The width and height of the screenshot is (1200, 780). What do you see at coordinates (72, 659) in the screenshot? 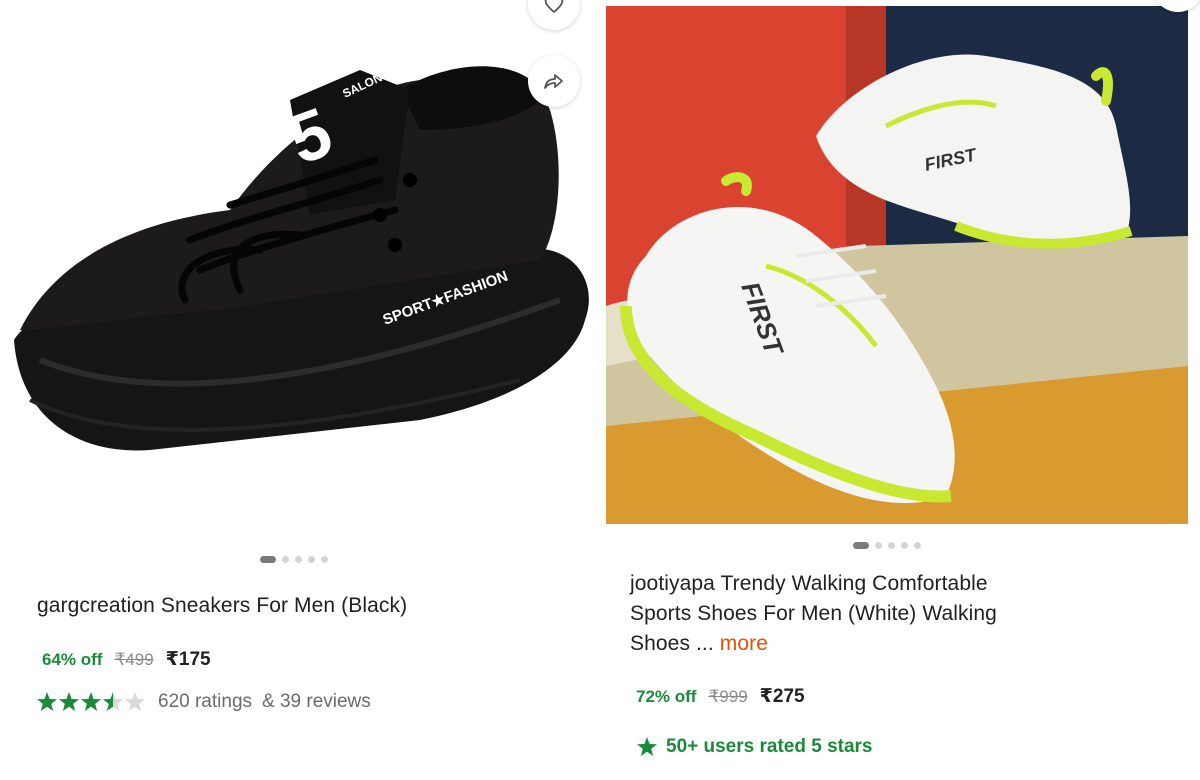
I see `discount-label: 64% off` at bounding box center [72, 659].